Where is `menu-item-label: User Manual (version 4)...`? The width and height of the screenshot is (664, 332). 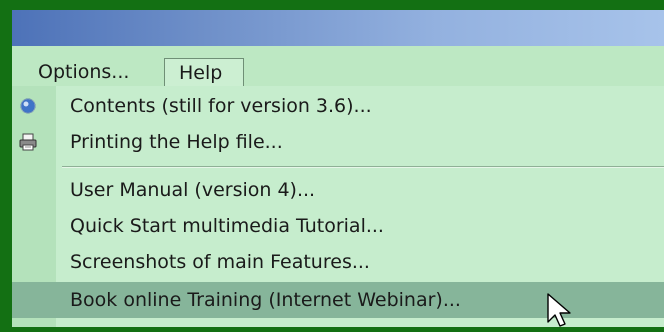
menu-item-label: User Manual (version 4)... is located at coordinates (193, 190).